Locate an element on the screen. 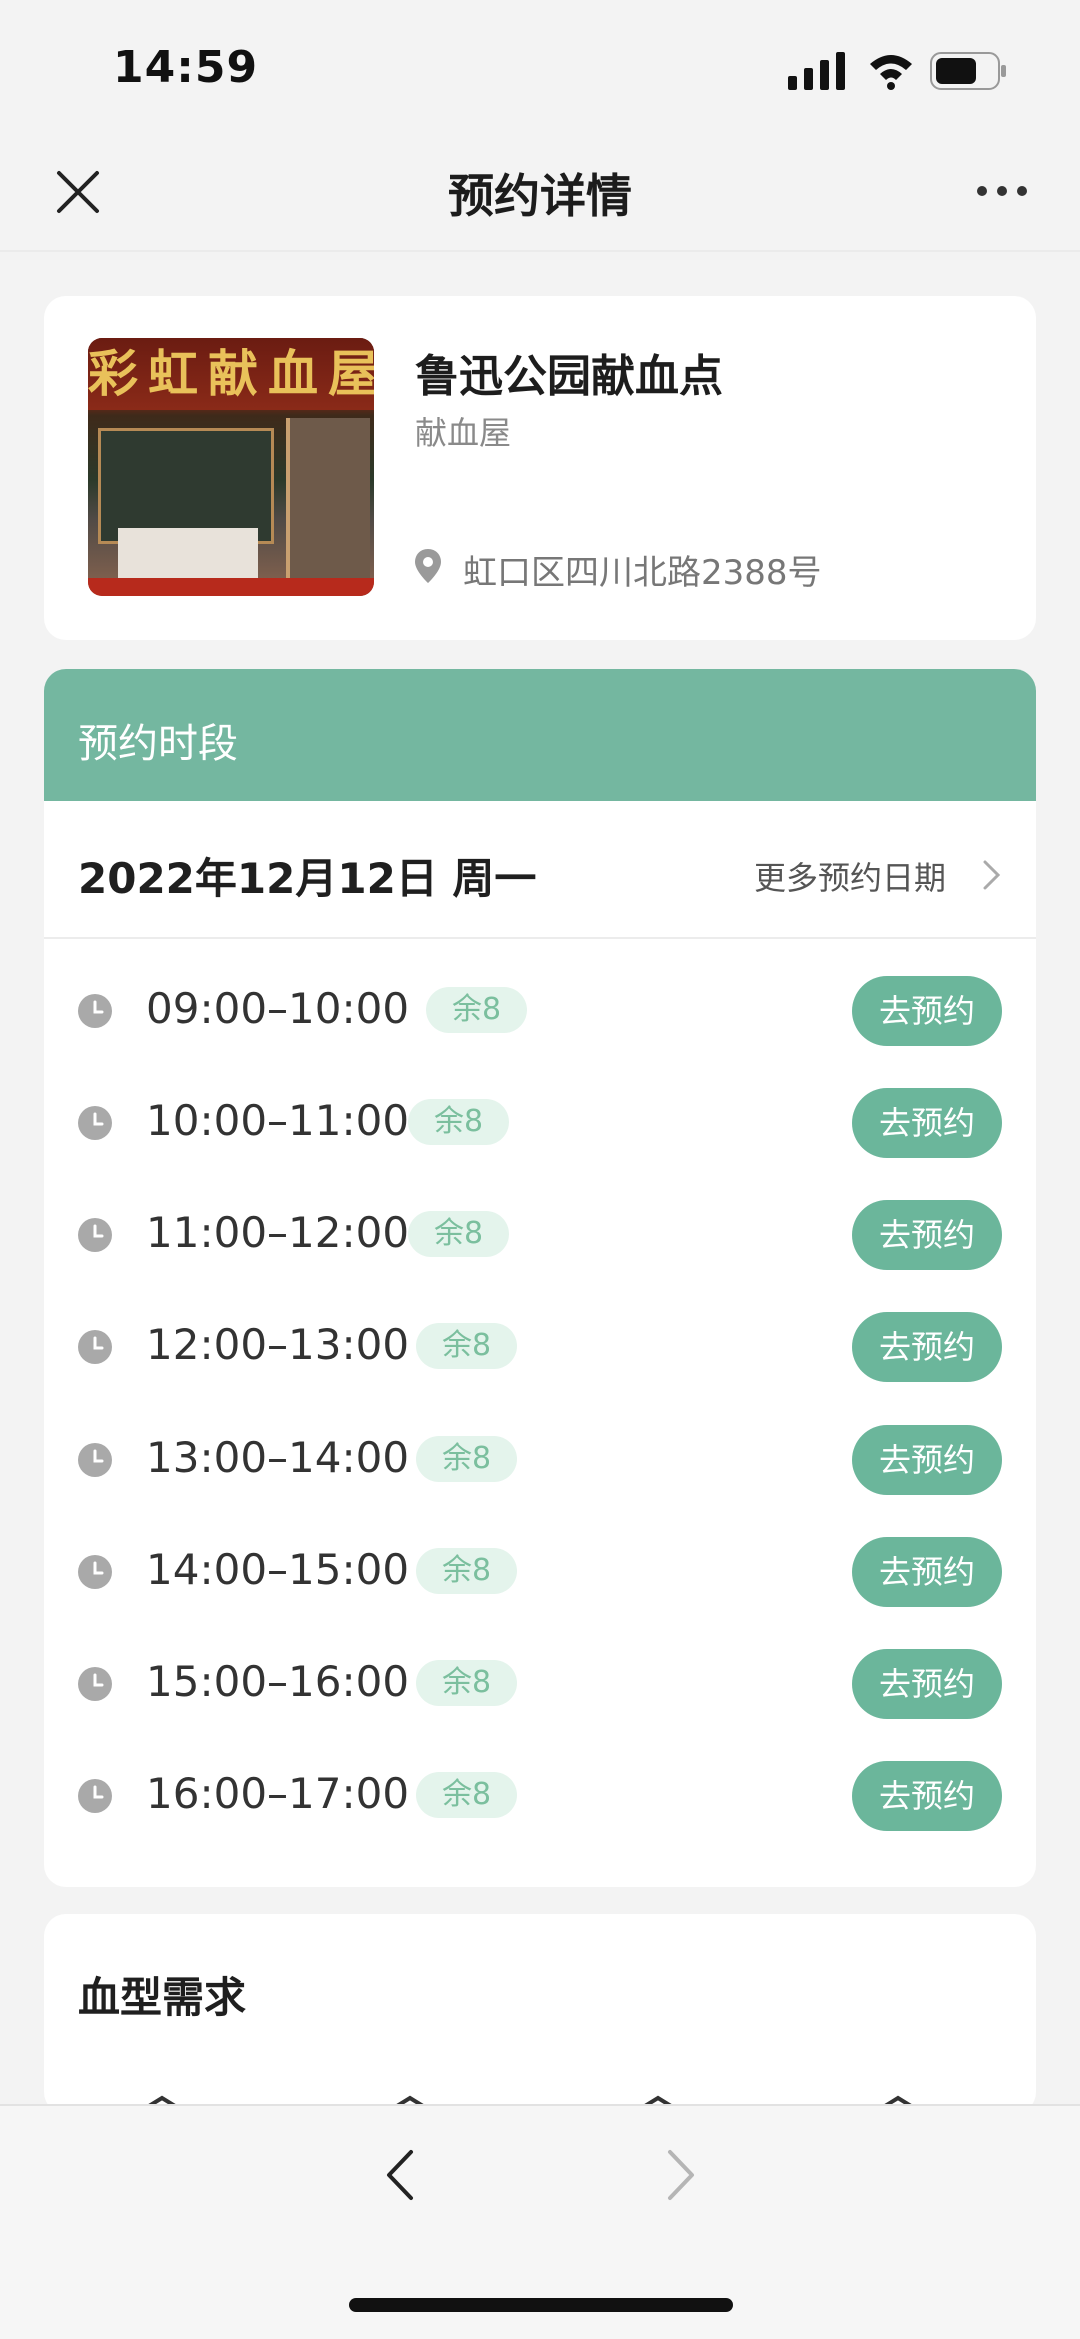 Image resolution: width=1080 pixels, height=2339 pixels. photo-sign-text: 彩虹献血屋 is located at coordinates (231, 374).